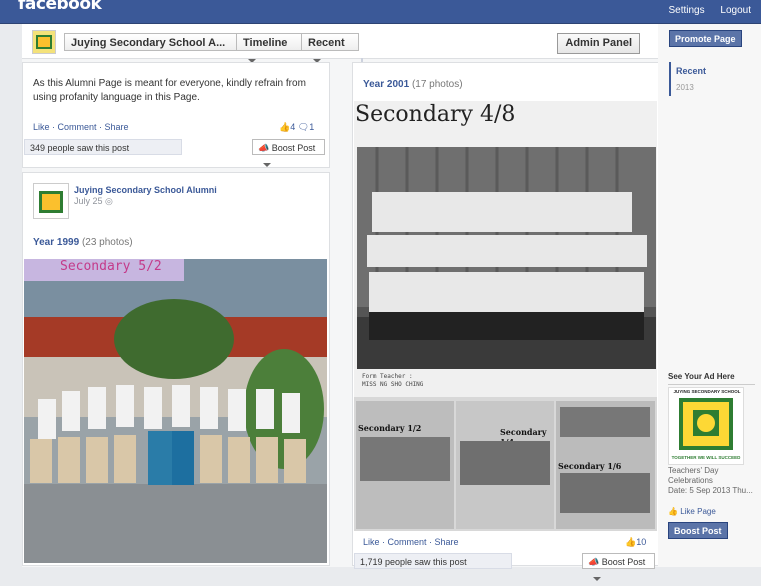 Image resolution: width=761 pixels, height=586 pixels. I want to click on promote-page-button: Promote Page, so click(705, 38).